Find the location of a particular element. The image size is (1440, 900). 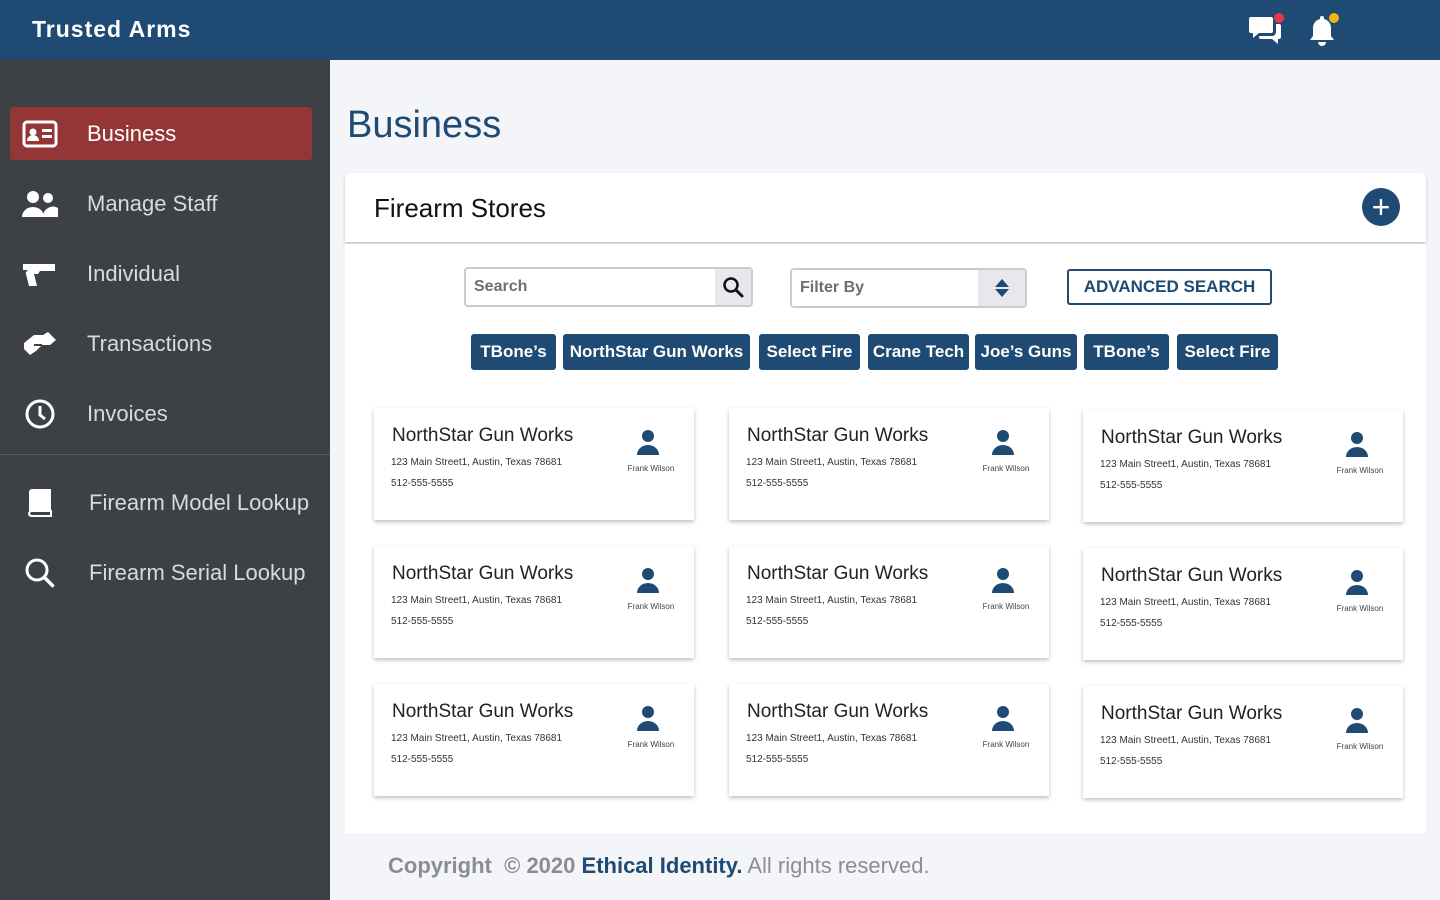

search-button is located at coordinates (733, 287).